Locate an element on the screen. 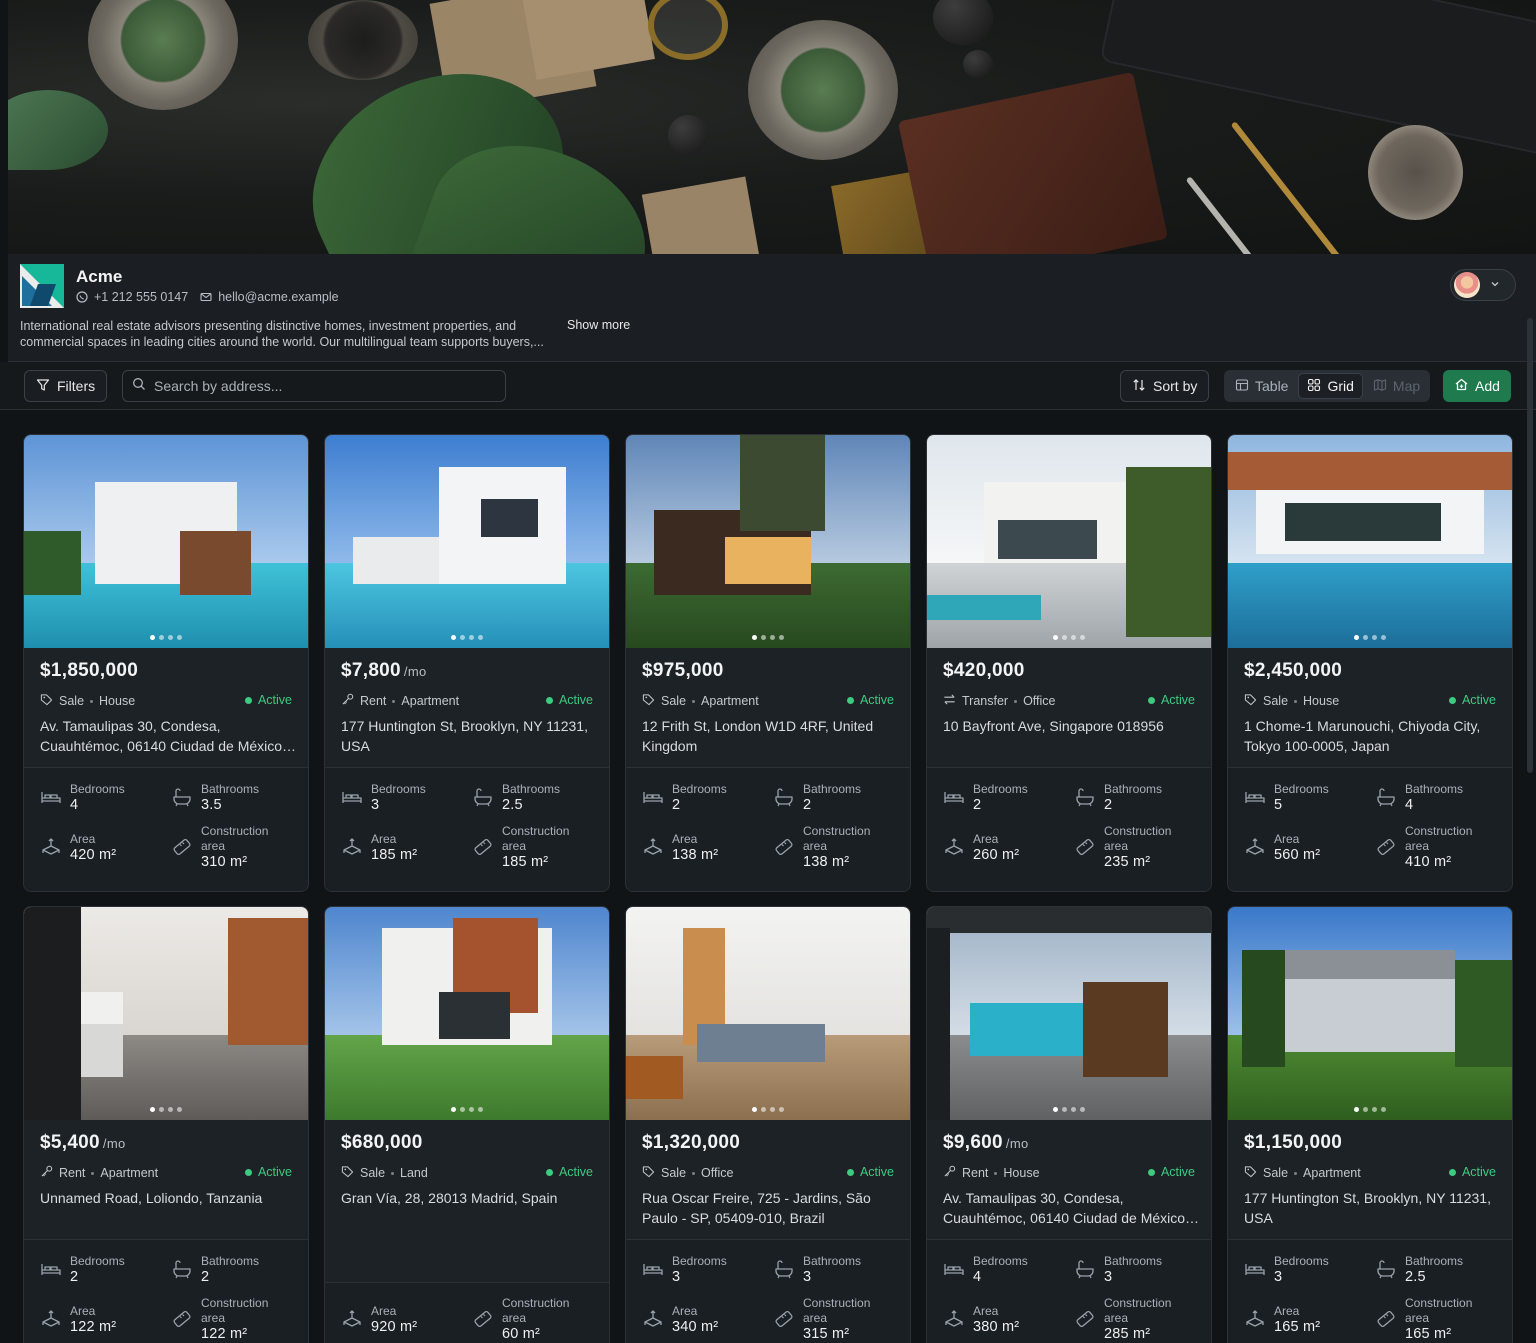 This screenshot has height=1343, width=1536. stat-area: Area 560 m² is located at coordinates (1282, 848).